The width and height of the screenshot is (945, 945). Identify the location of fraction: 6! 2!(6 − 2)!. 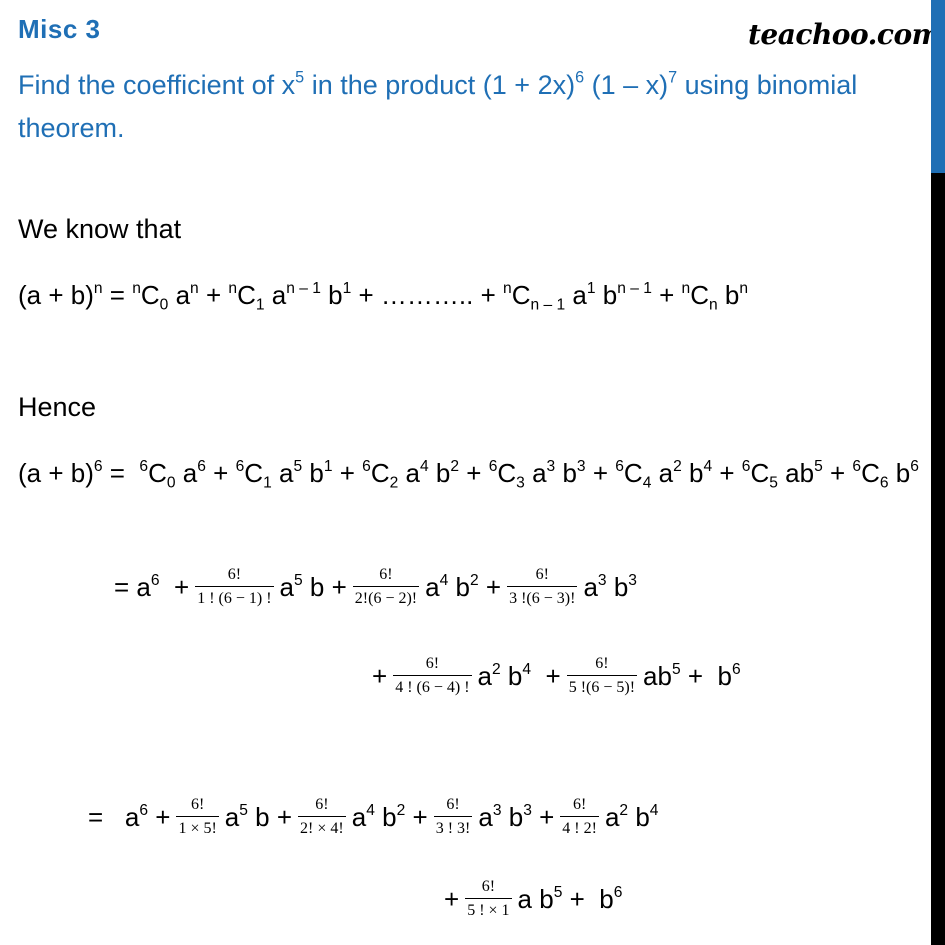
(386, 586).